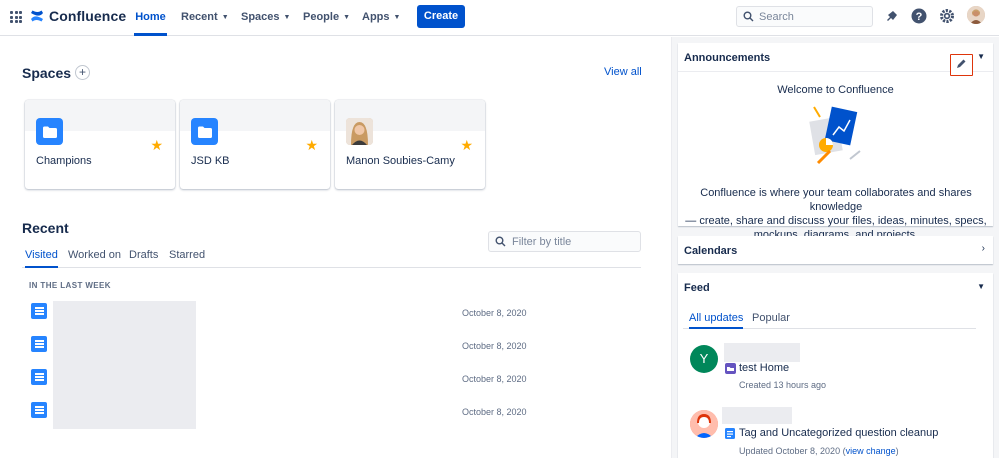 This screenshot has height=458, width=999. What do you see at coordinates (697, 288) in the screenshot?
I see `feed-title: Feed` at bounding box center [697, 288].